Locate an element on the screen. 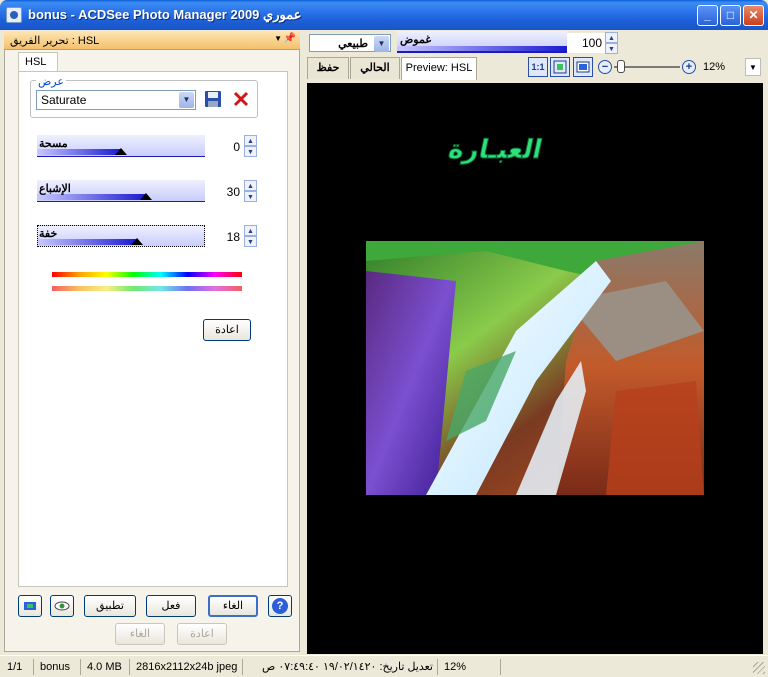 The width and height of the screenshot is (768, 677). tab-preview-hsl: Preview: HSL is located at coordinates (439, 68).